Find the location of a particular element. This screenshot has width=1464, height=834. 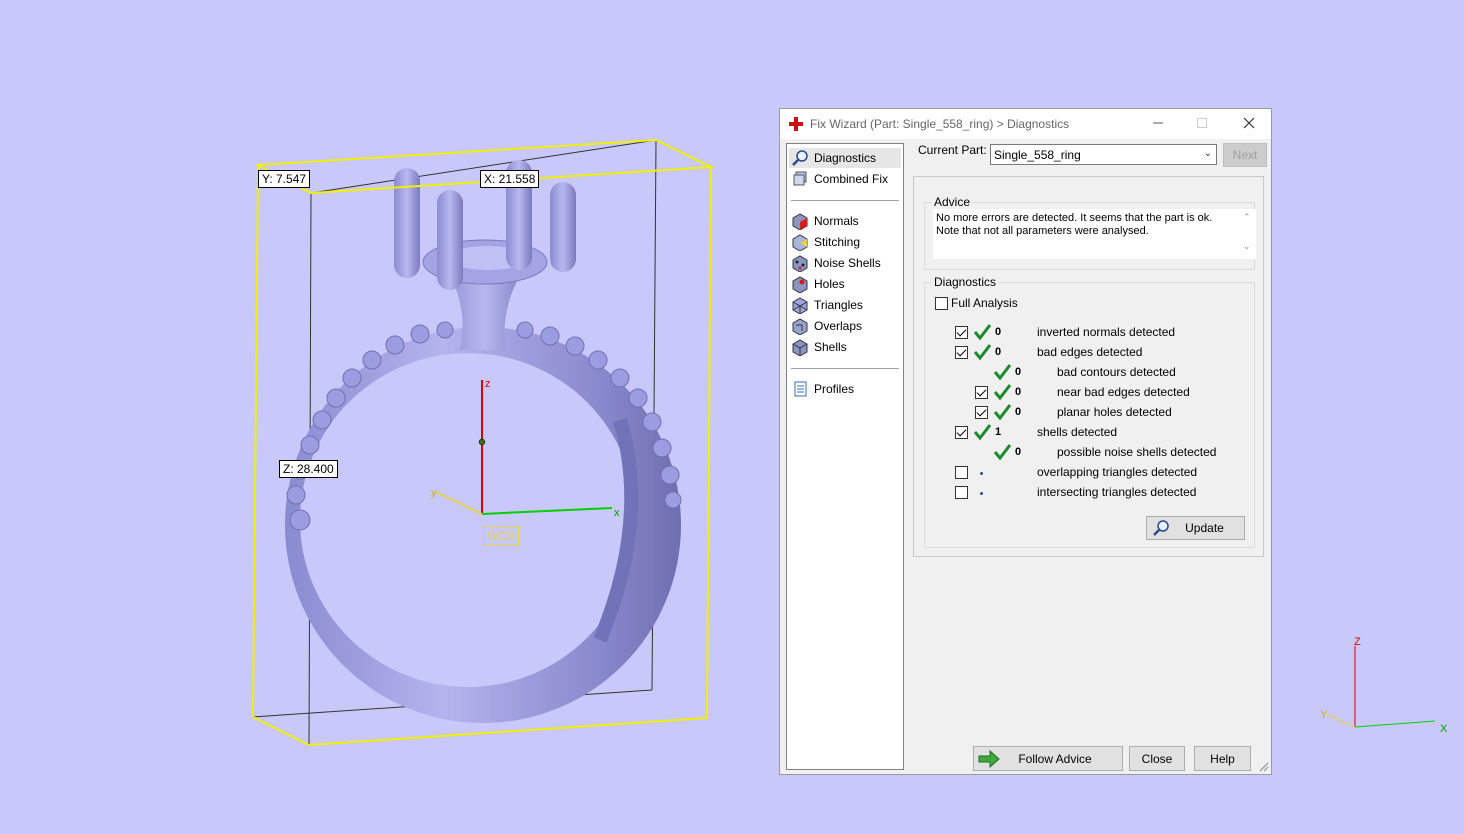

nav-item-profiles: Profiles is located at coordinates (845, 389).